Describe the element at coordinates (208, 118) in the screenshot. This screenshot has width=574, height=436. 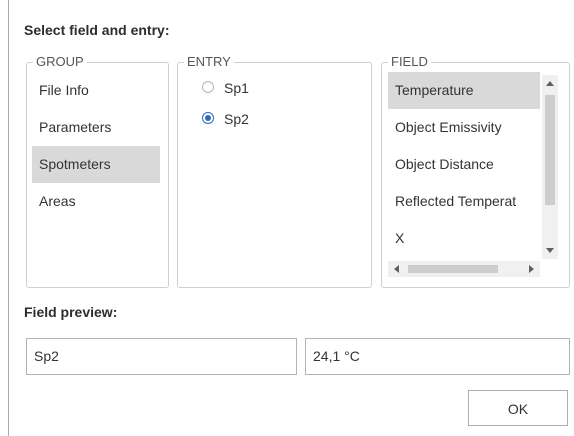
I see `radio-checked-icon` at that location.